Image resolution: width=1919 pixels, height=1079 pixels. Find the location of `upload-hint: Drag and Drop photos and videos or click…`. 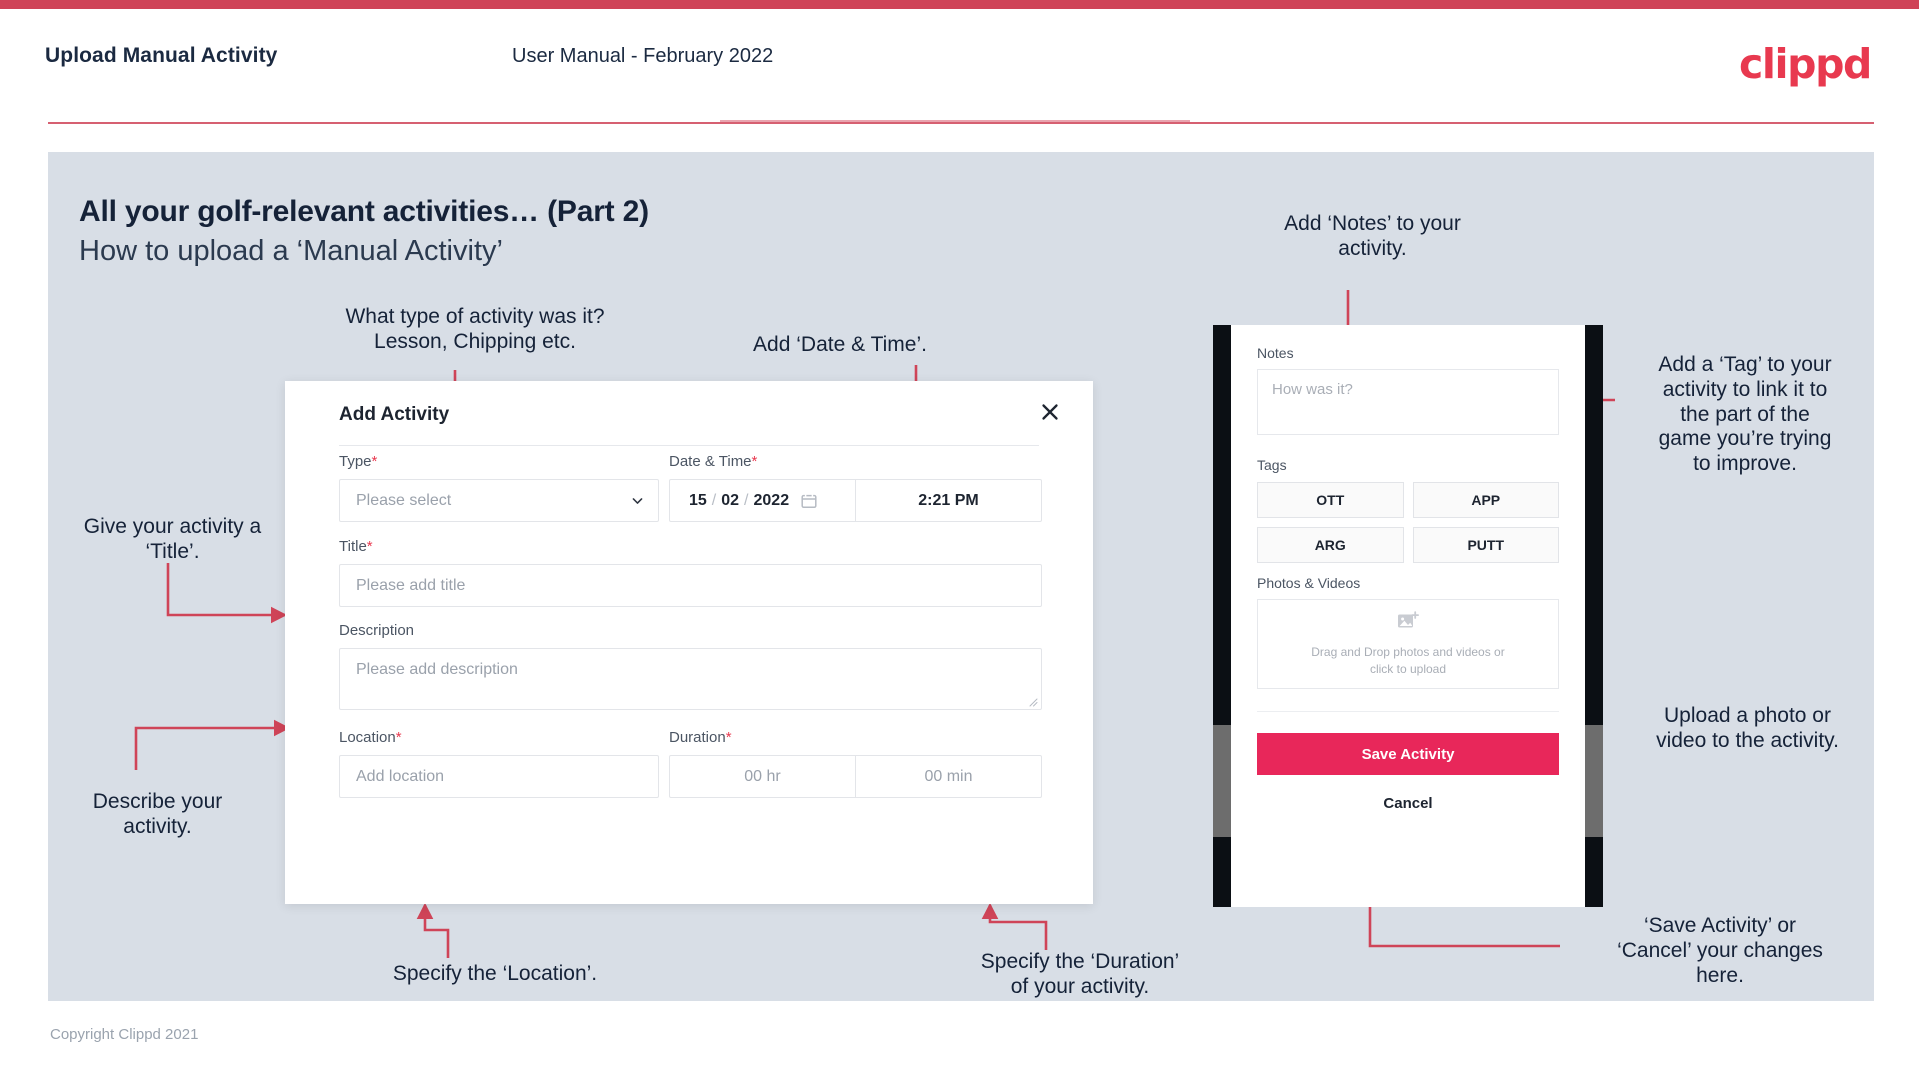

upload-hint: Drag and Drop photos and videos or click… is located at coordinates (1407, 661).